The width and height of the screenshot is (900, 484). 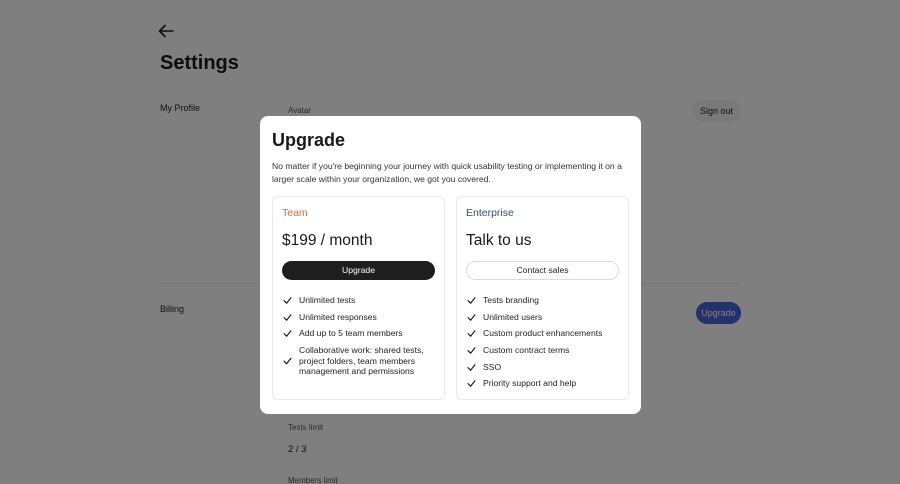 What do you see at coordinates (492, 366) in the screenshot?
I see `feature-text: SSO` at bounding box center [492, 366].